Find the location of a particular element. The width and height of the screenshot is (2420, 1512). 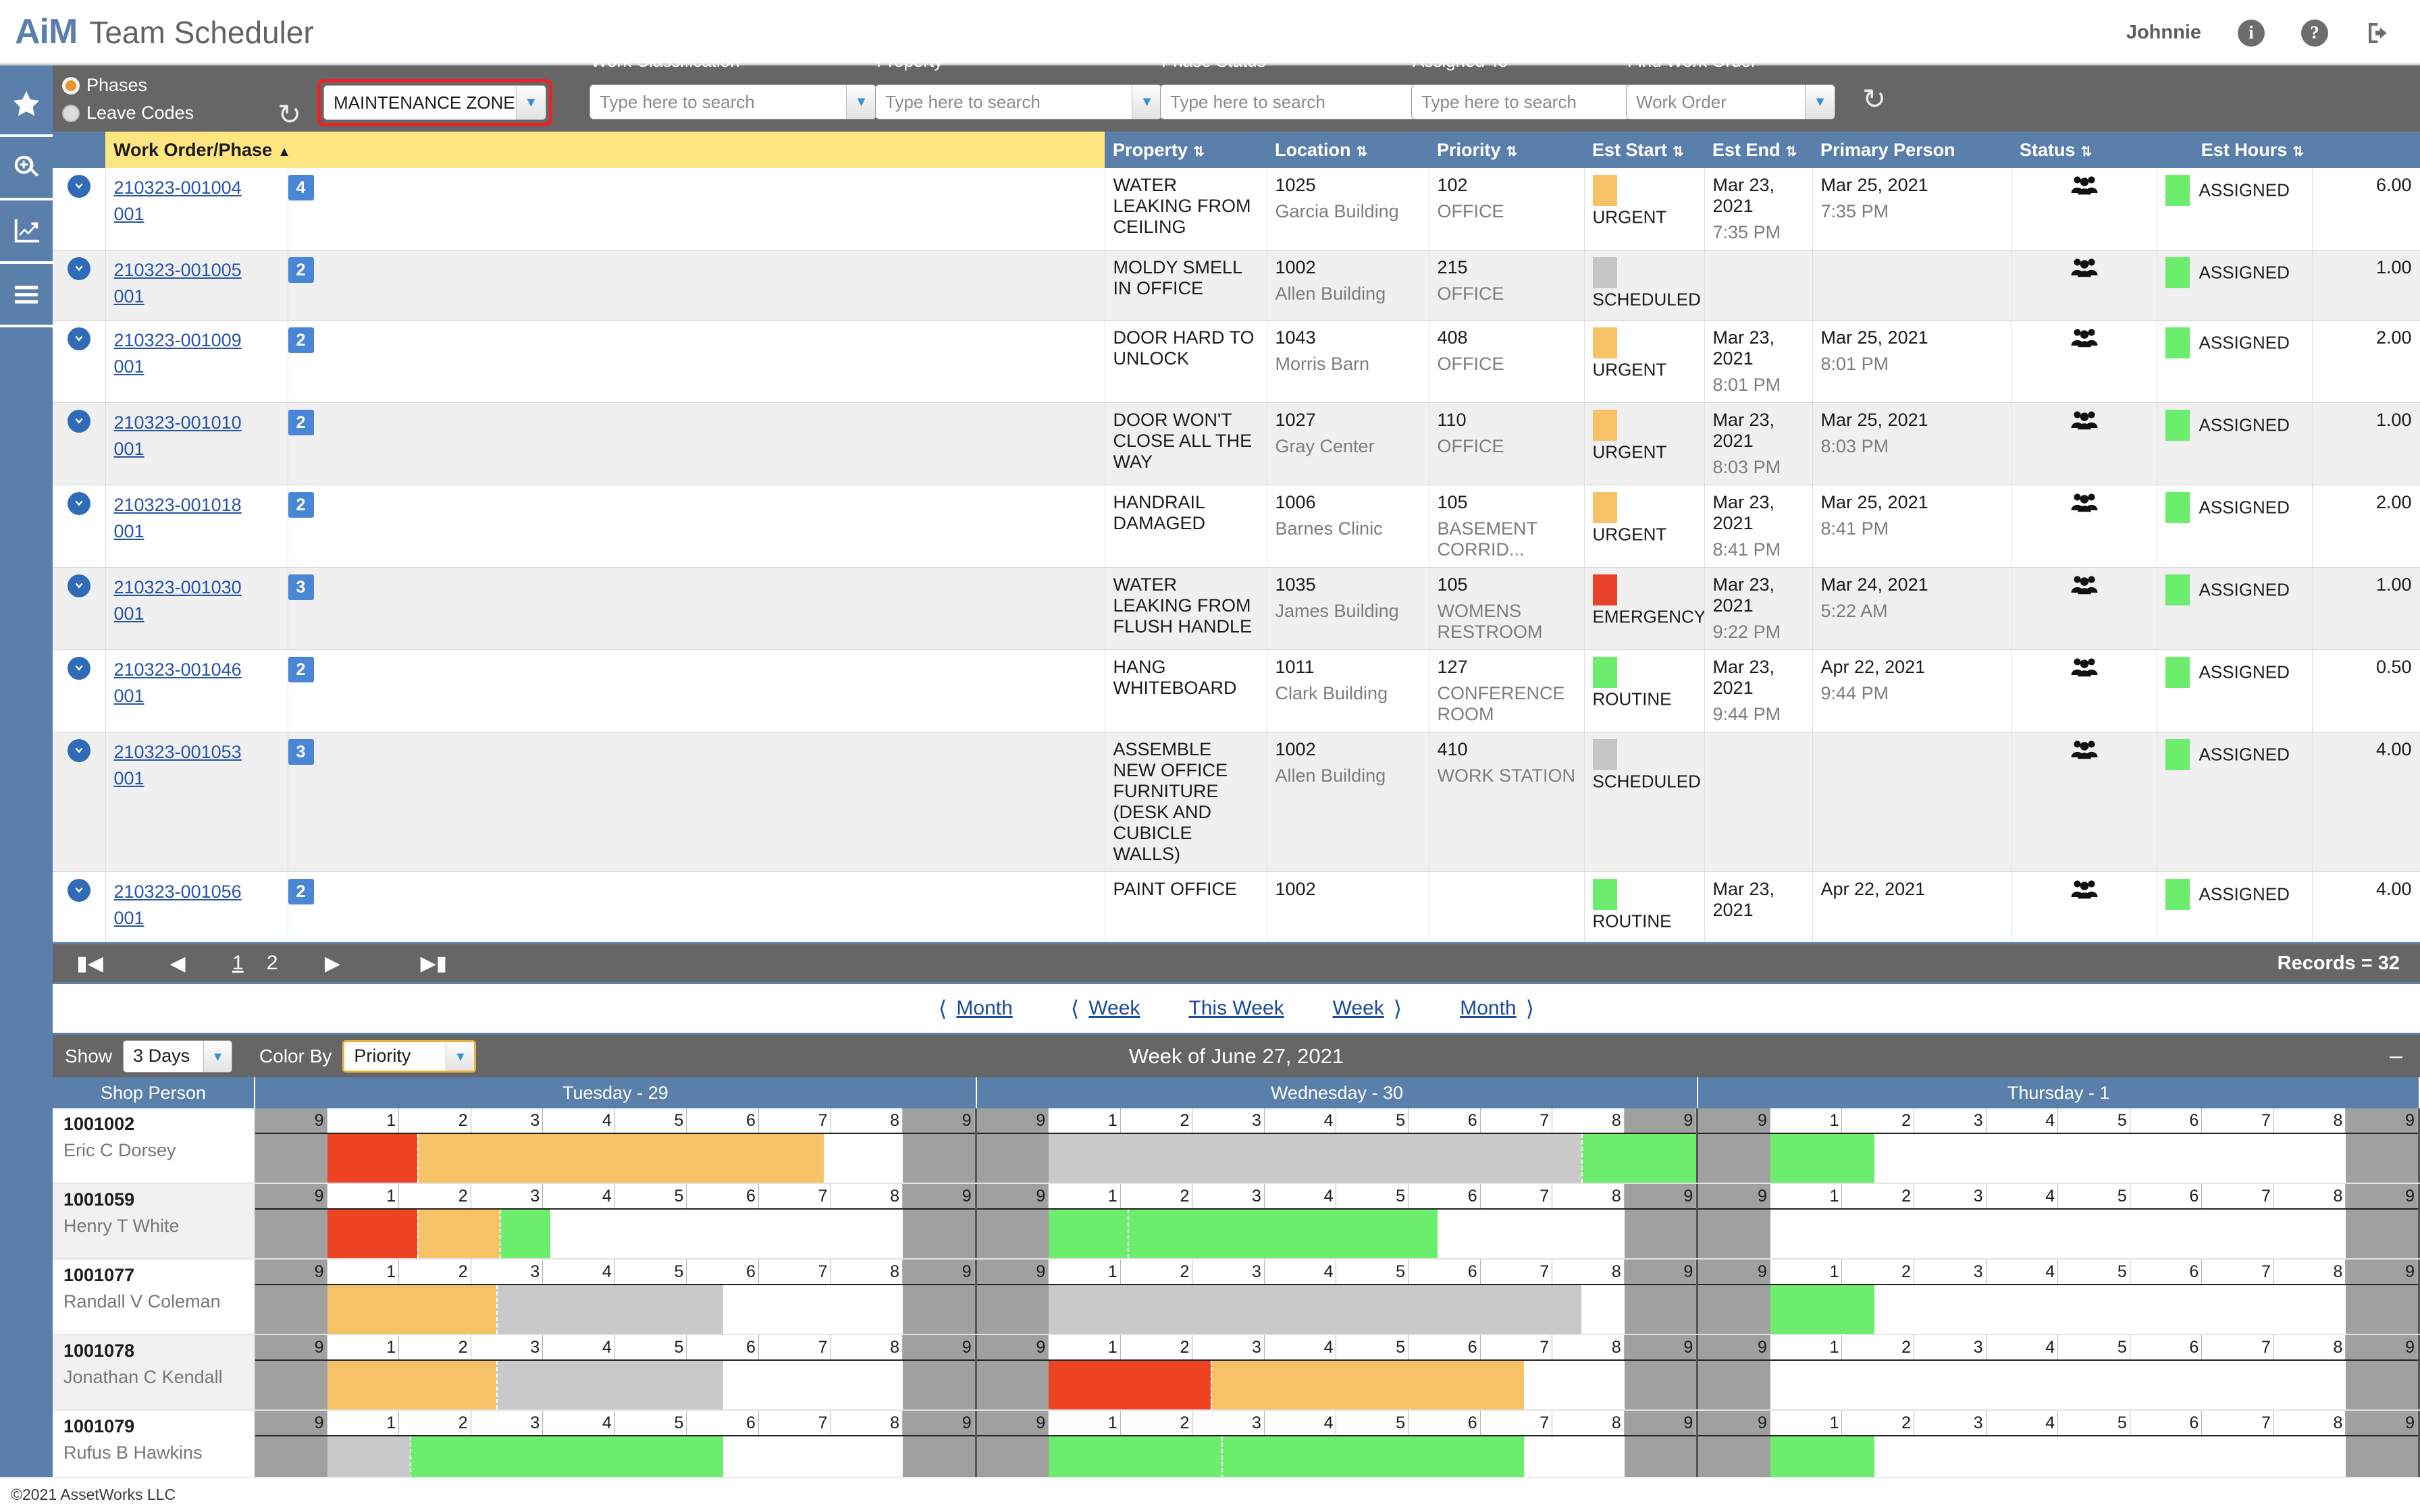

work-order-link: 210323-001004 is located at coordinates (197, 188).